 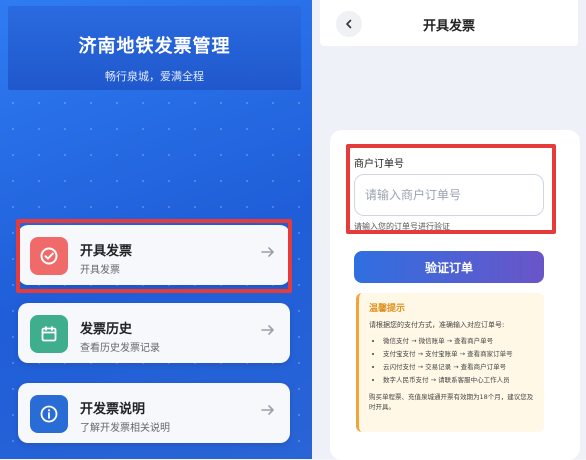 I want to click on home-header: 济南地铁发票管理 畅行泉城，爱满全程, so click(x=154, y=48).